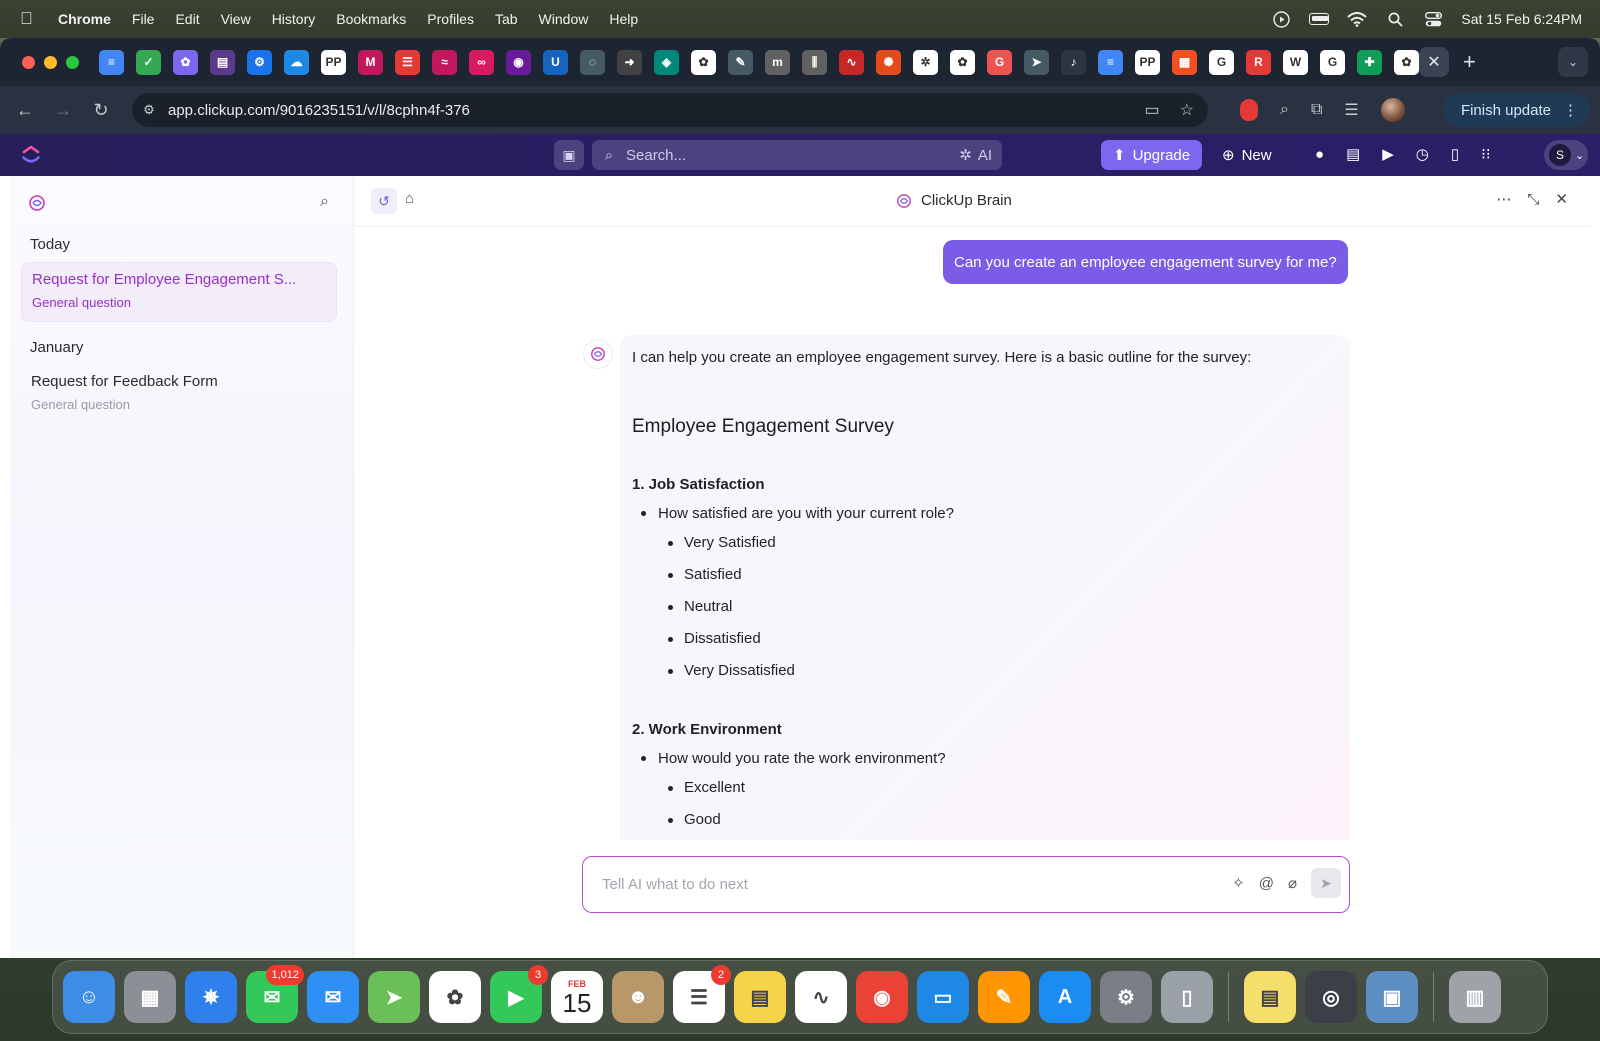 The height and width of the screenshot is (1041, 1600). Describe the element at coordinates (518, 62) in the screenshot. I see `circle-icon: ◉` at that location.